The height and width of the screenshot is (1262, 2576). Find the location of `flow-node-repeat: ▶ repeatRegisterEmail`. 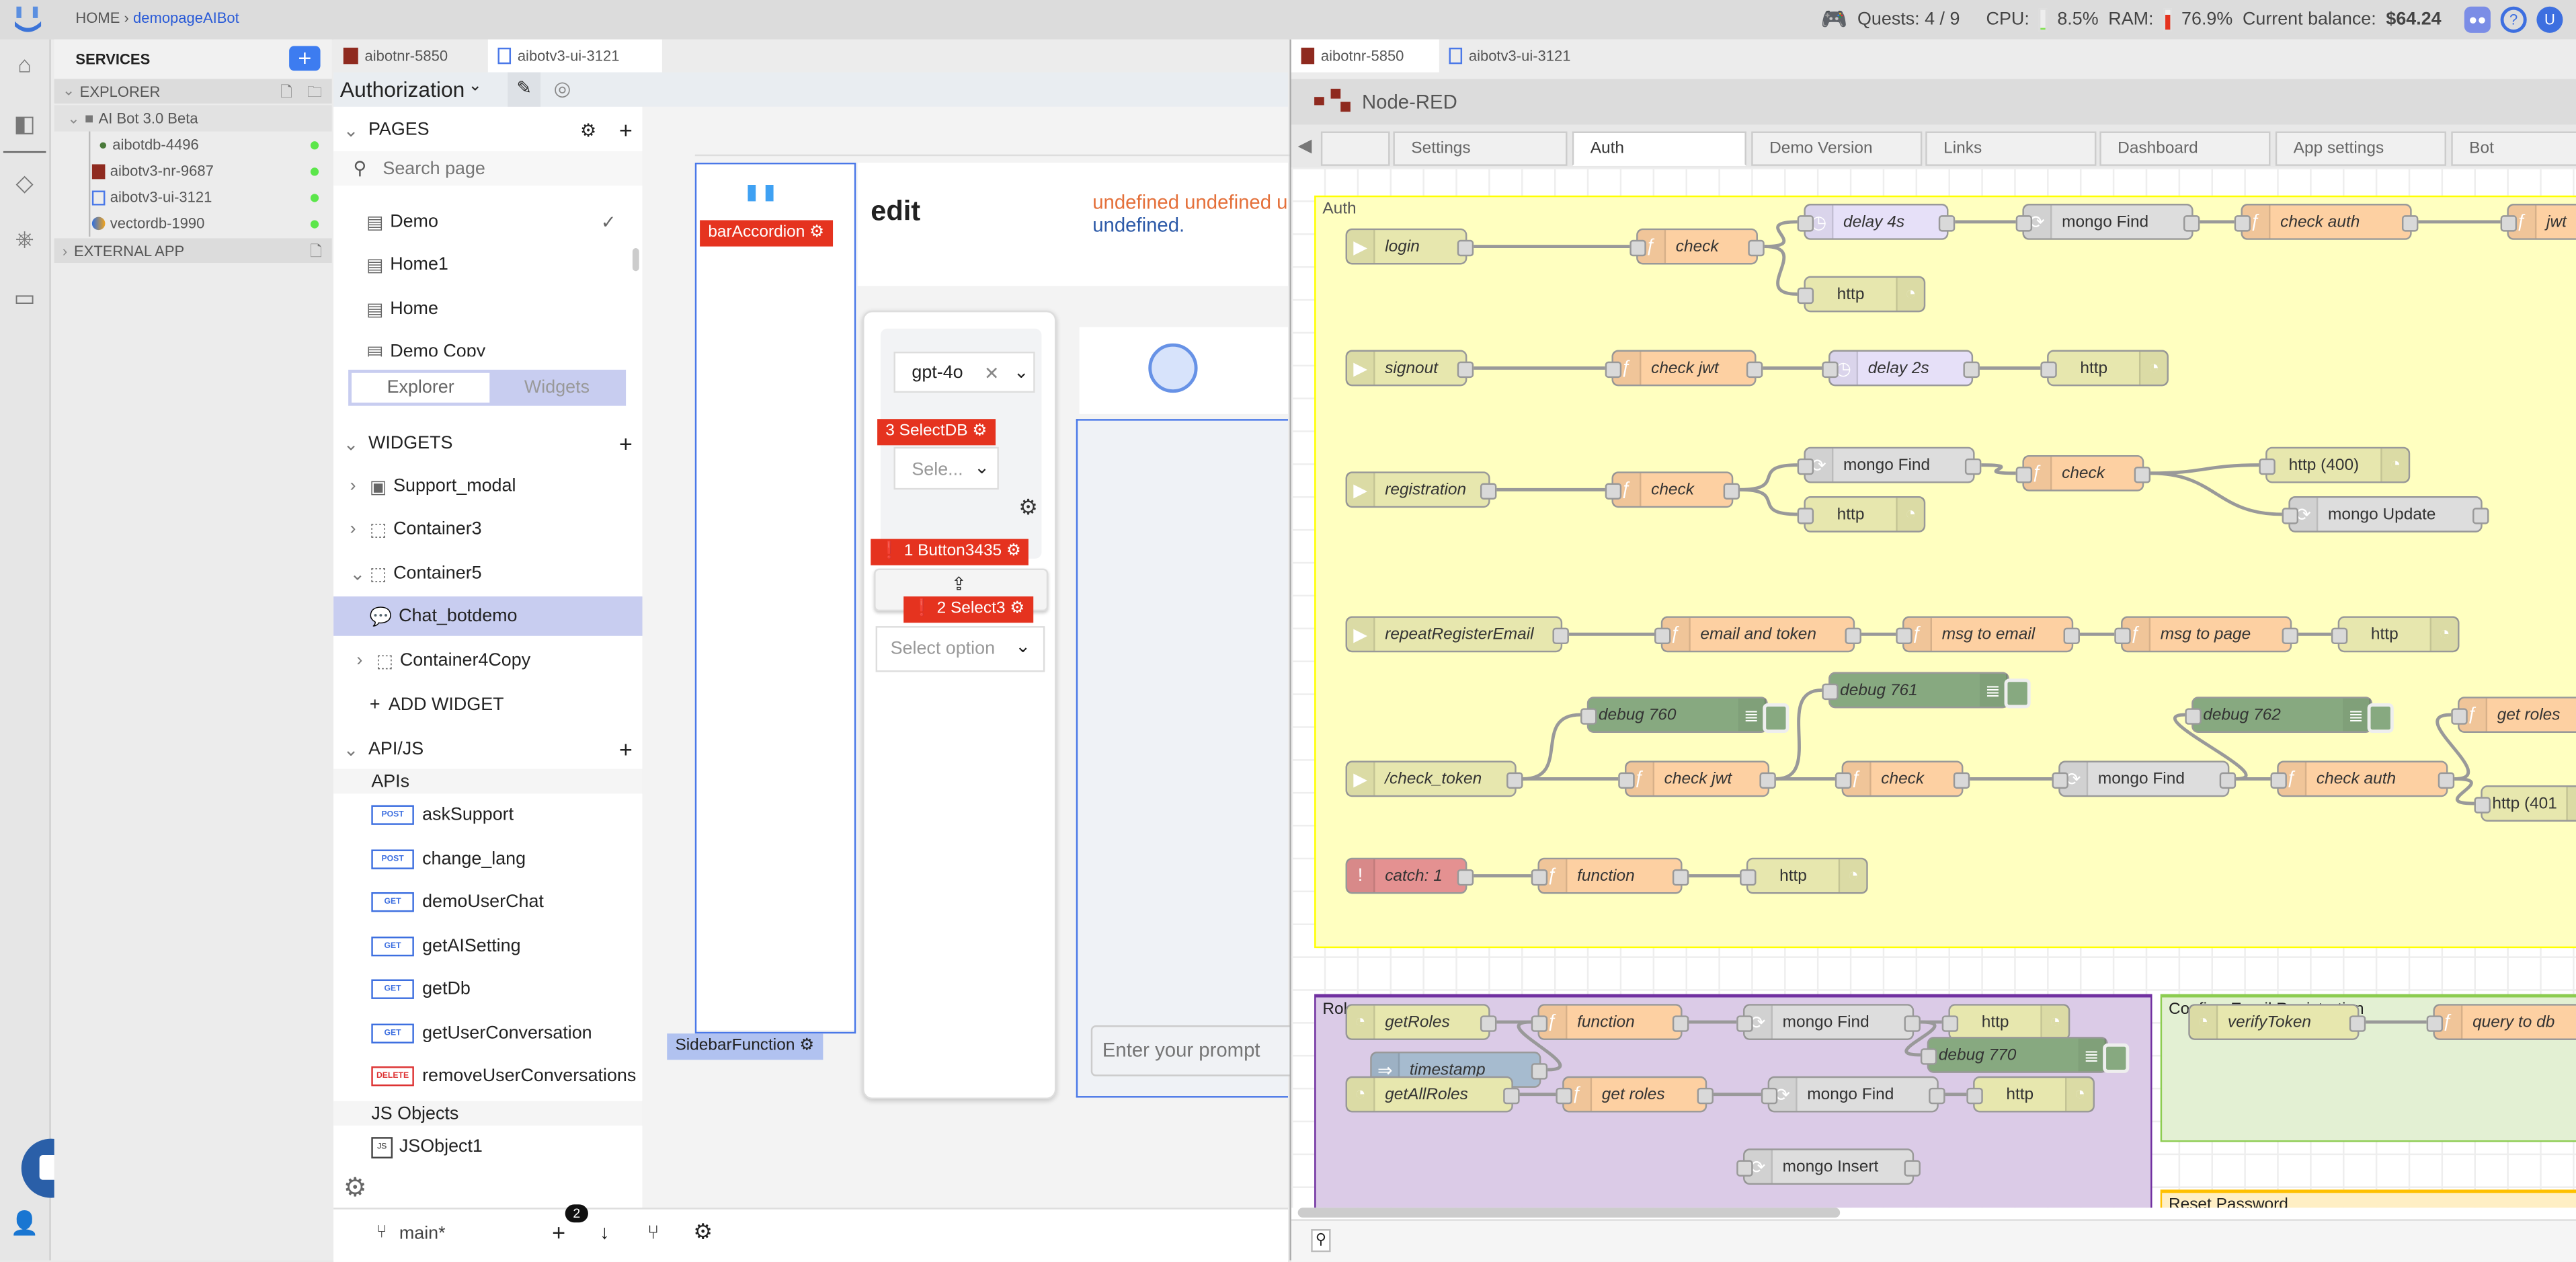

flow-node-repeat: ▶ repeatRegisterEmail is located at coordinates (1457, 634).